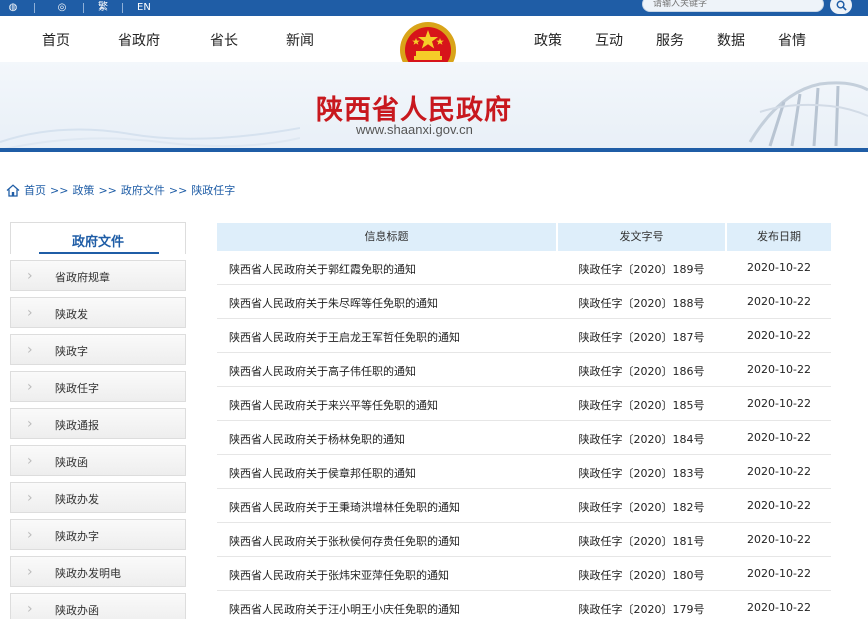  I want to click on nav-item-interaction: 互动, so click(609, 41).